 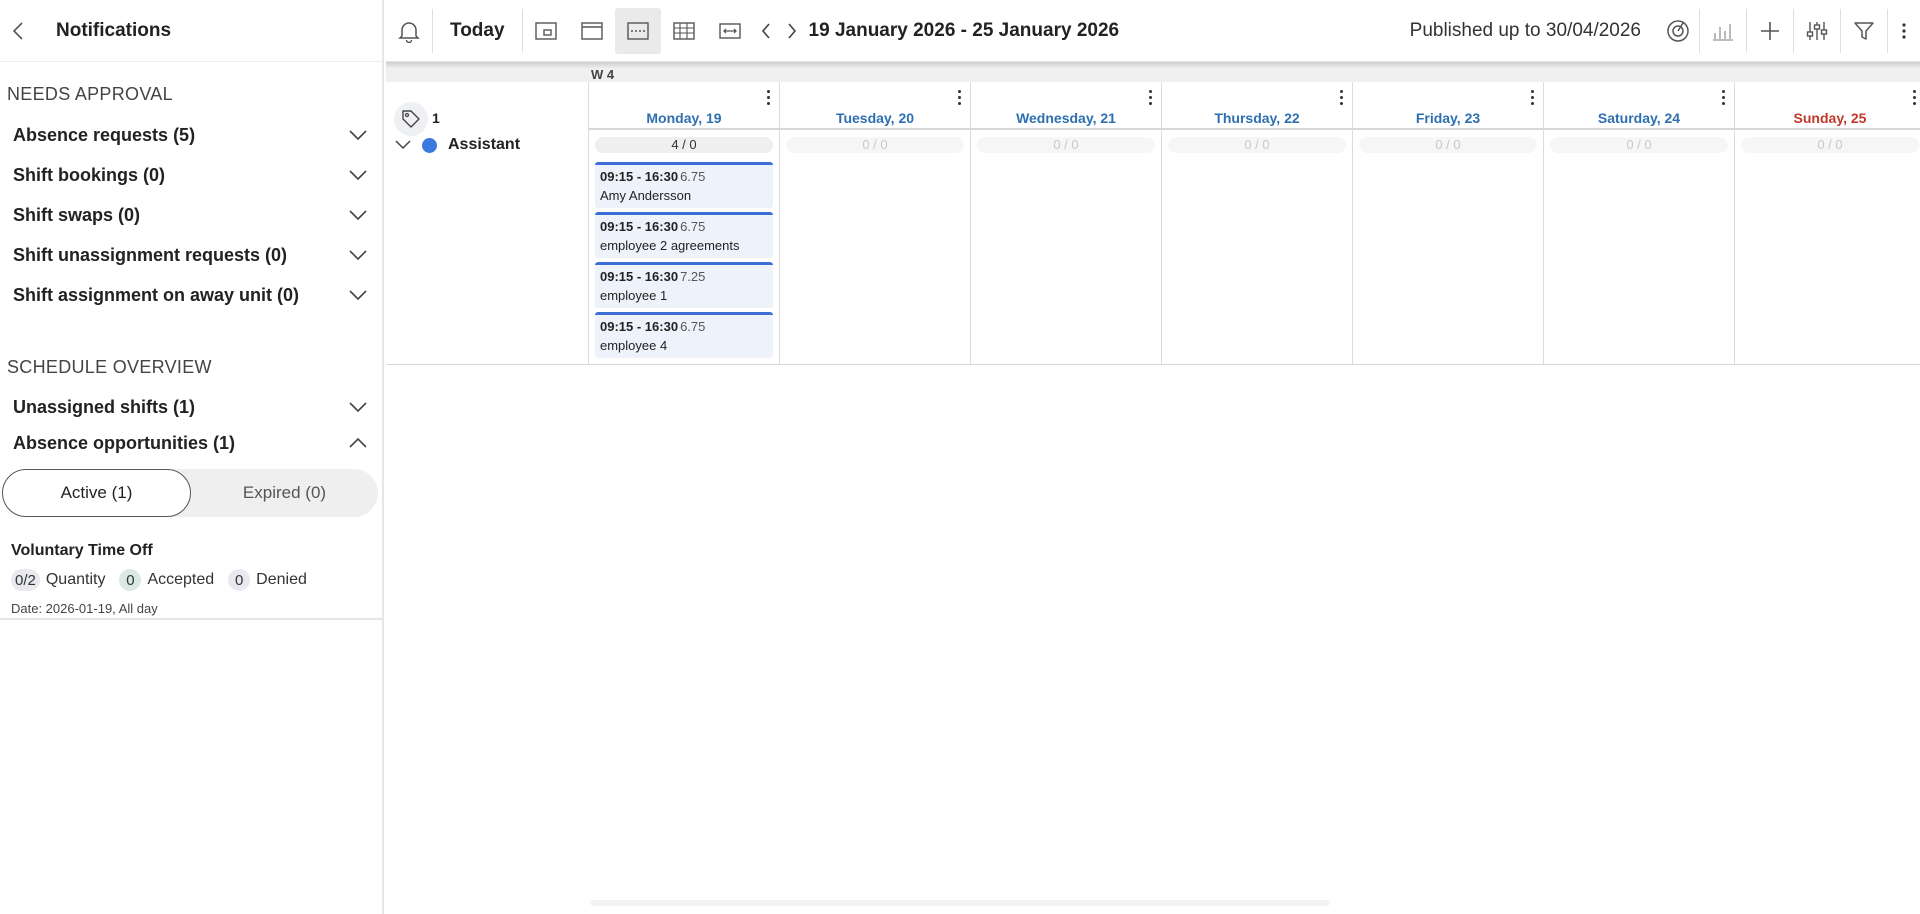 I want to click on schedule-overview-heading: SCHEDULE OVERVIEW, so click(x=109, y=367).